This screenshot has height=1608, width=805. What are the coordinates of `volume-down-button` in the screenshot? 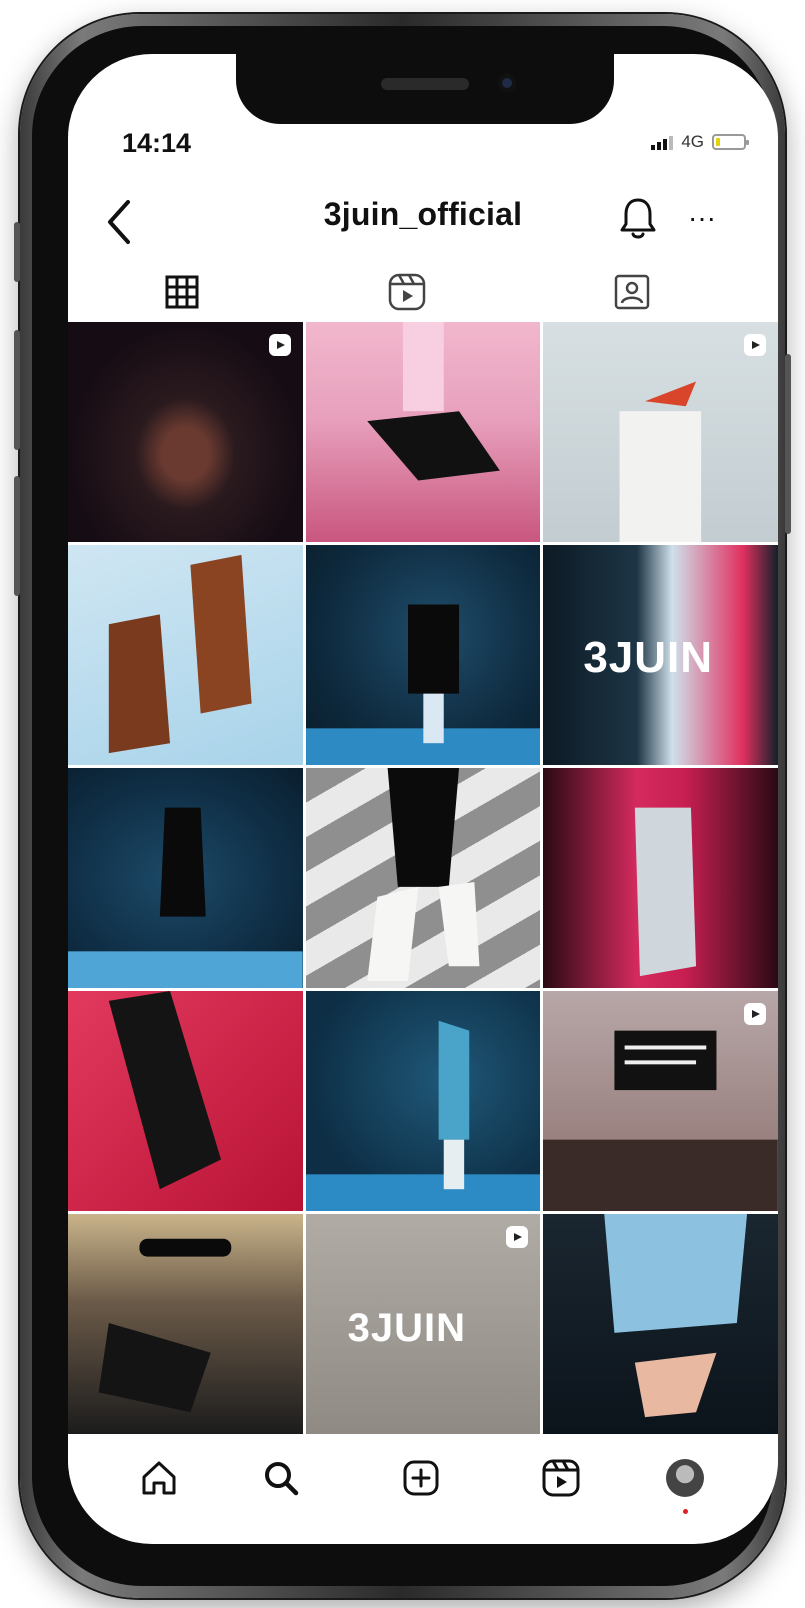 It's located at (17, 536).